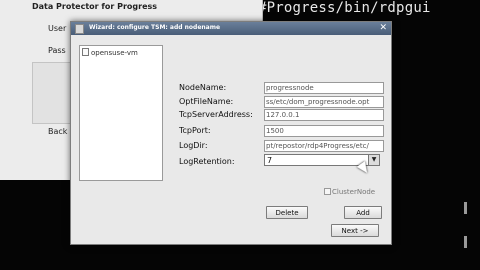  What do you see at coordinates (79, 29) in the screenshot?
I see `window-icon` at bounding box center [79, 29].